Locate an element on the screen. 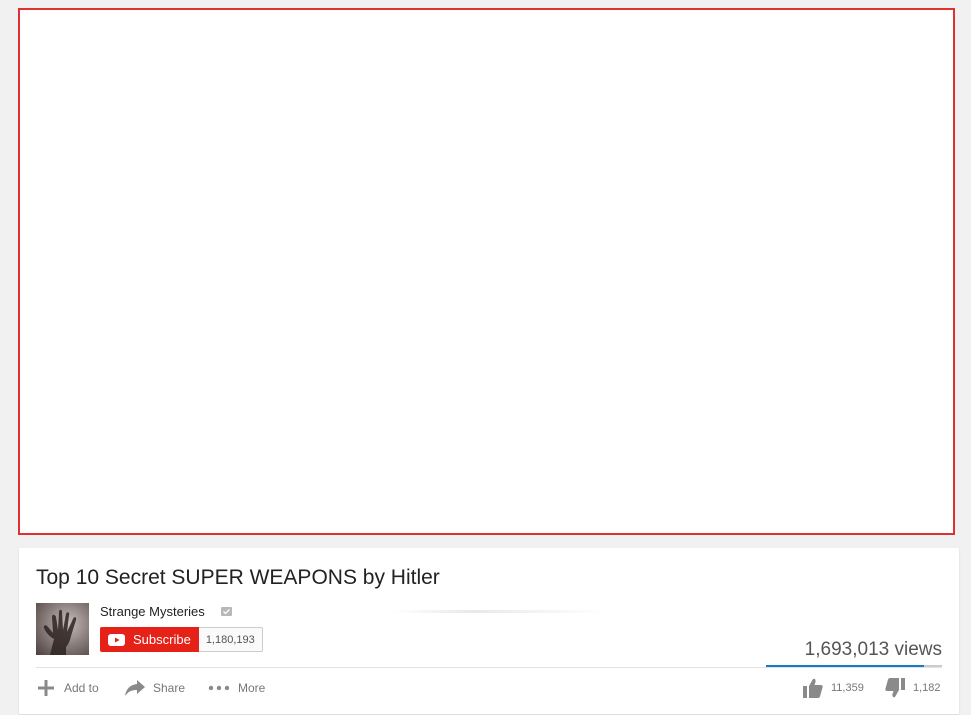 Image resolution: width=971 pixels, height=715 pixels. channel-avatar is located at coordinates (62, 629).